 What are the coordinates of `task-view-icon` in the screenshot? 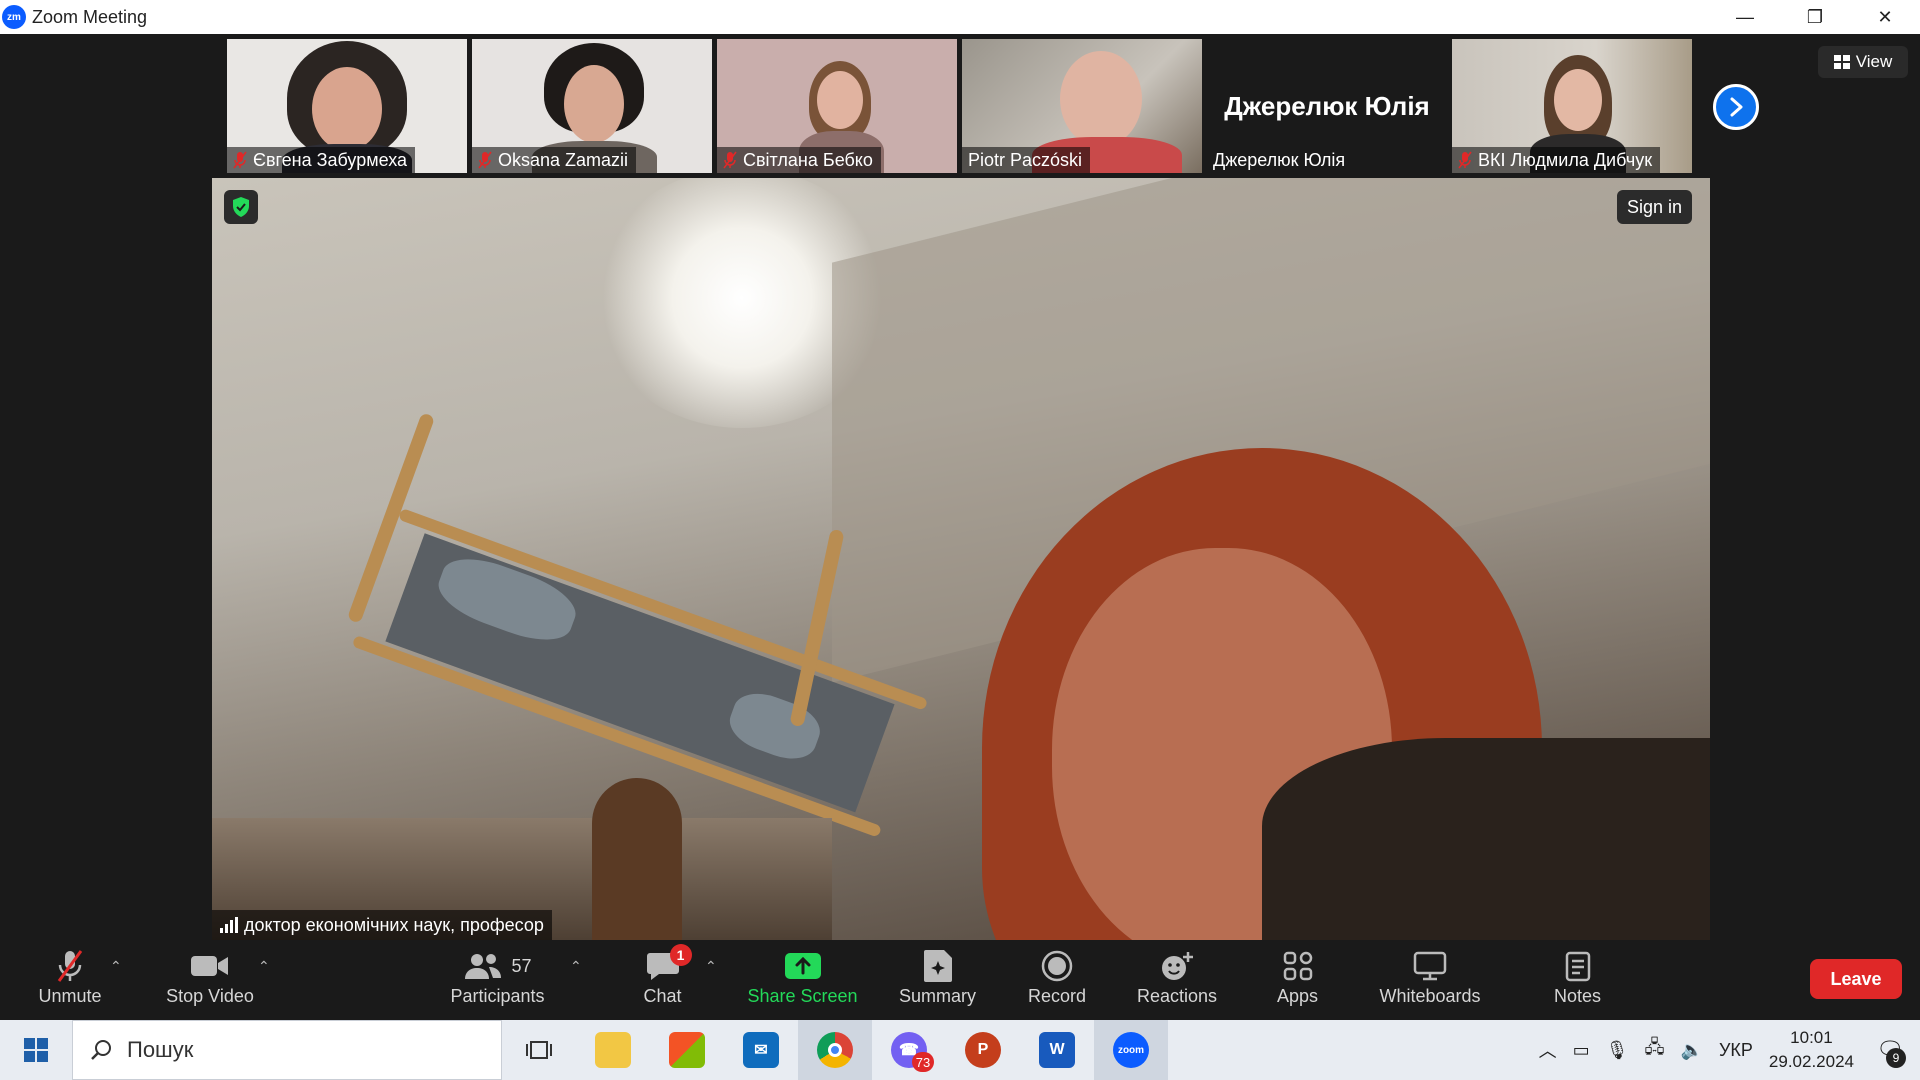 It's located at (539, 1050).